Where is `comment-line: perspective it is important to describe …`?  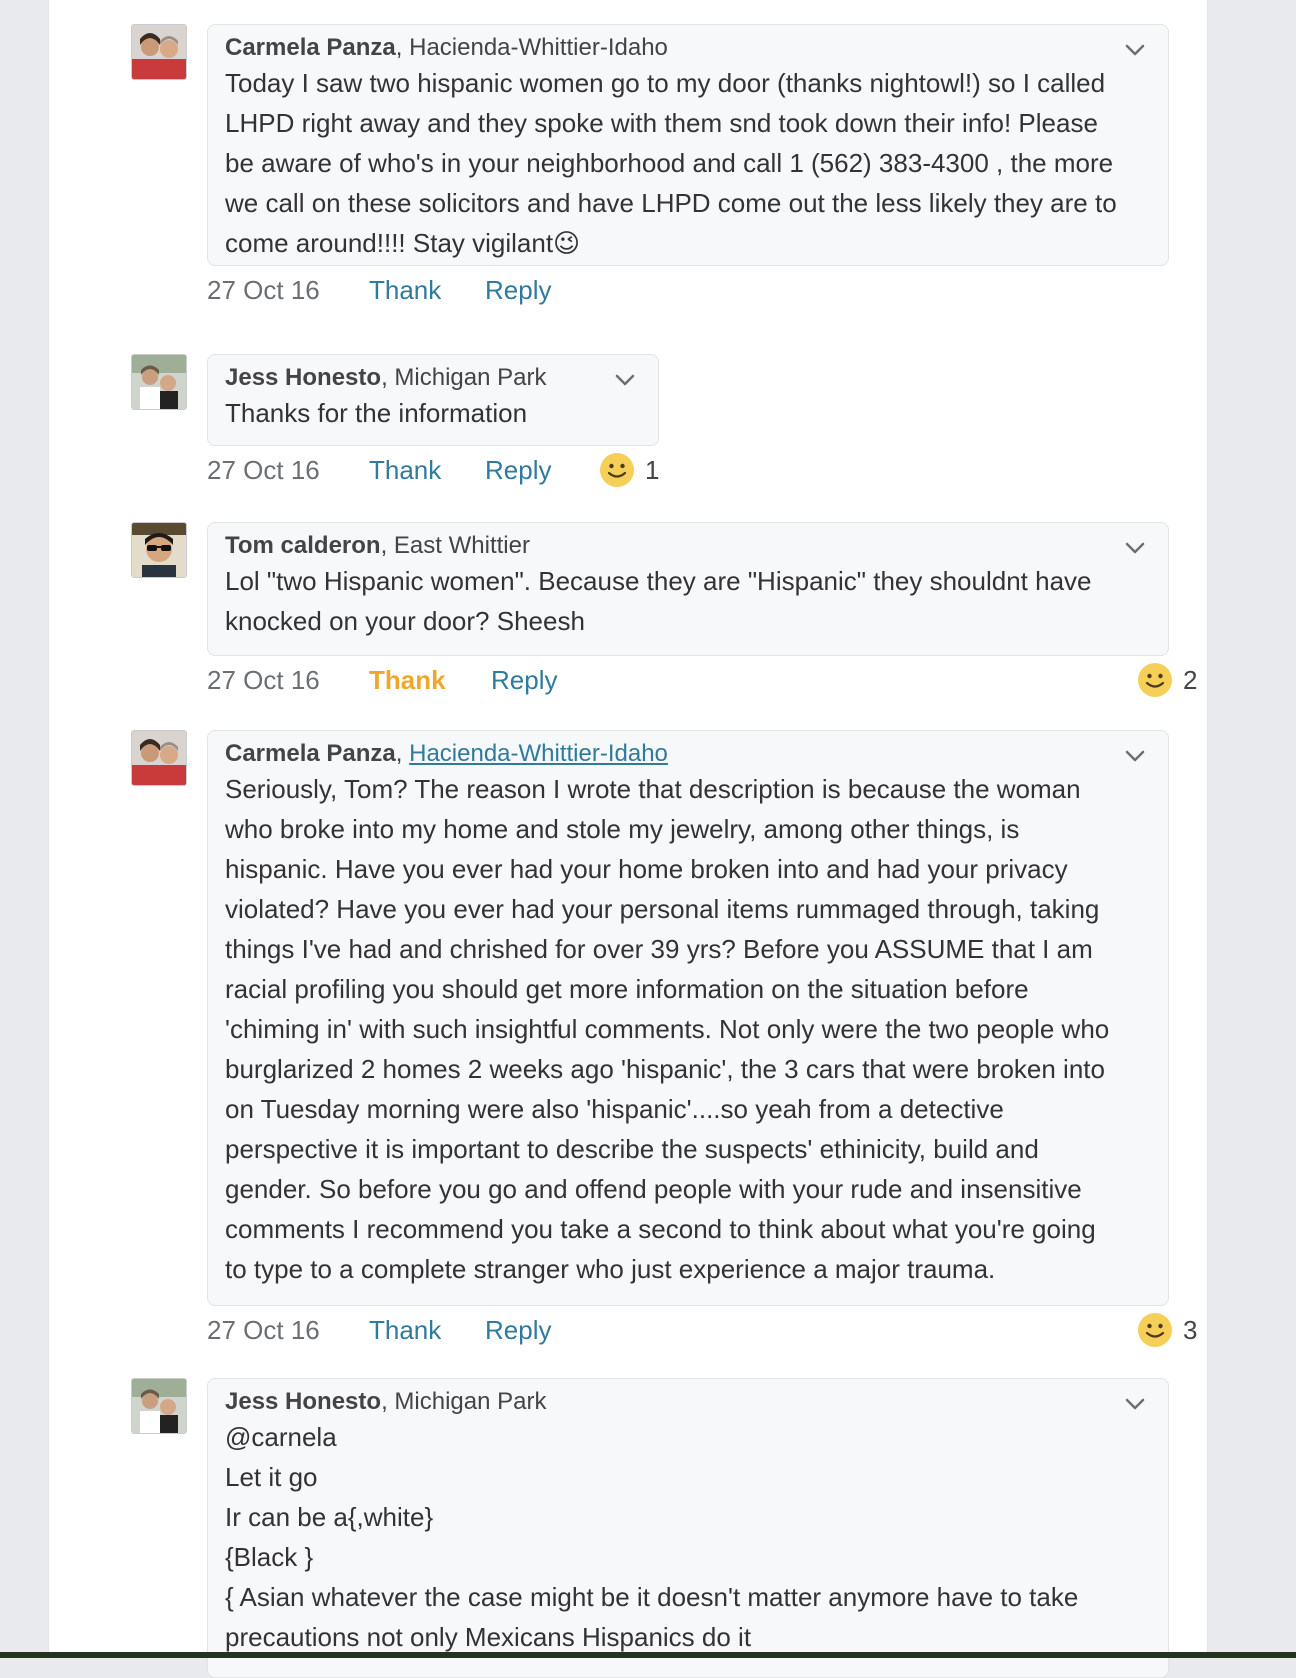 comment-line: perspective it is important to describe … is located at coordinates (632, 1149).